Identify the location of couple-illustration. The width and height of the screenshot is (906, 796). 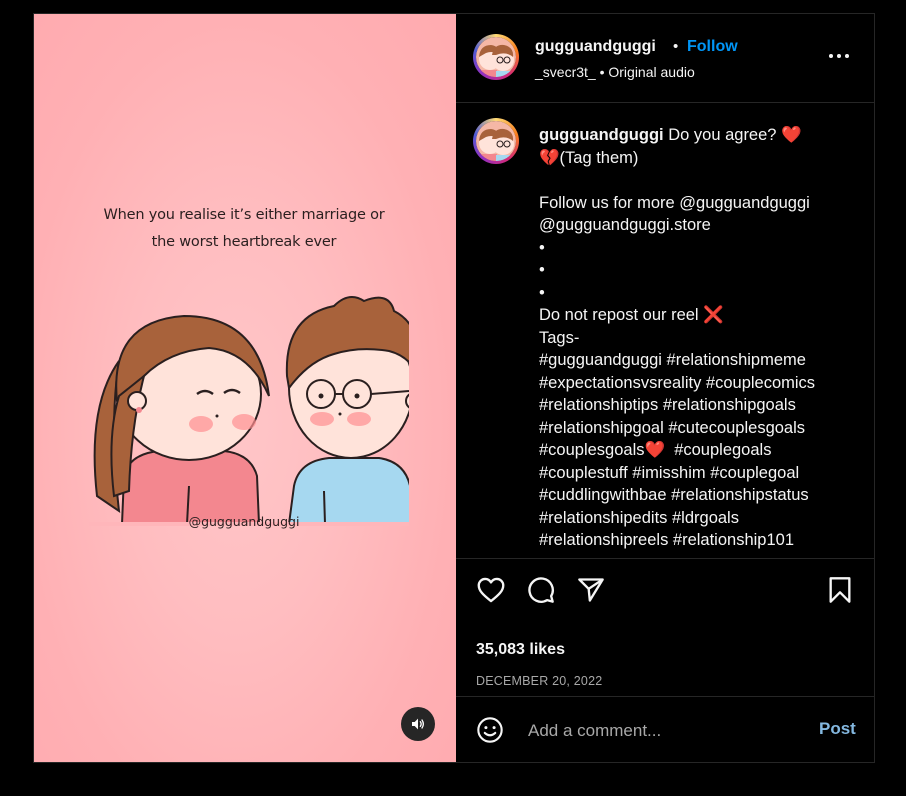
(249, 411).